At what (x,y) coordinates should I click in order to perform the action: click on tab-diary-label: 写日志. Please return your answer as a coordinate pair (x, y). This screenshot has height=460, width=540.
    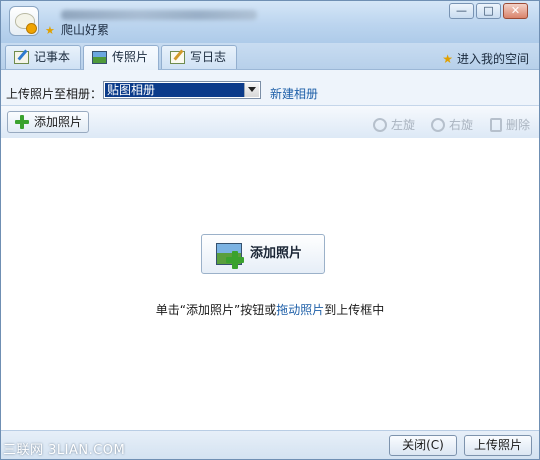
    Looking at the image, I should click on (208, 57).